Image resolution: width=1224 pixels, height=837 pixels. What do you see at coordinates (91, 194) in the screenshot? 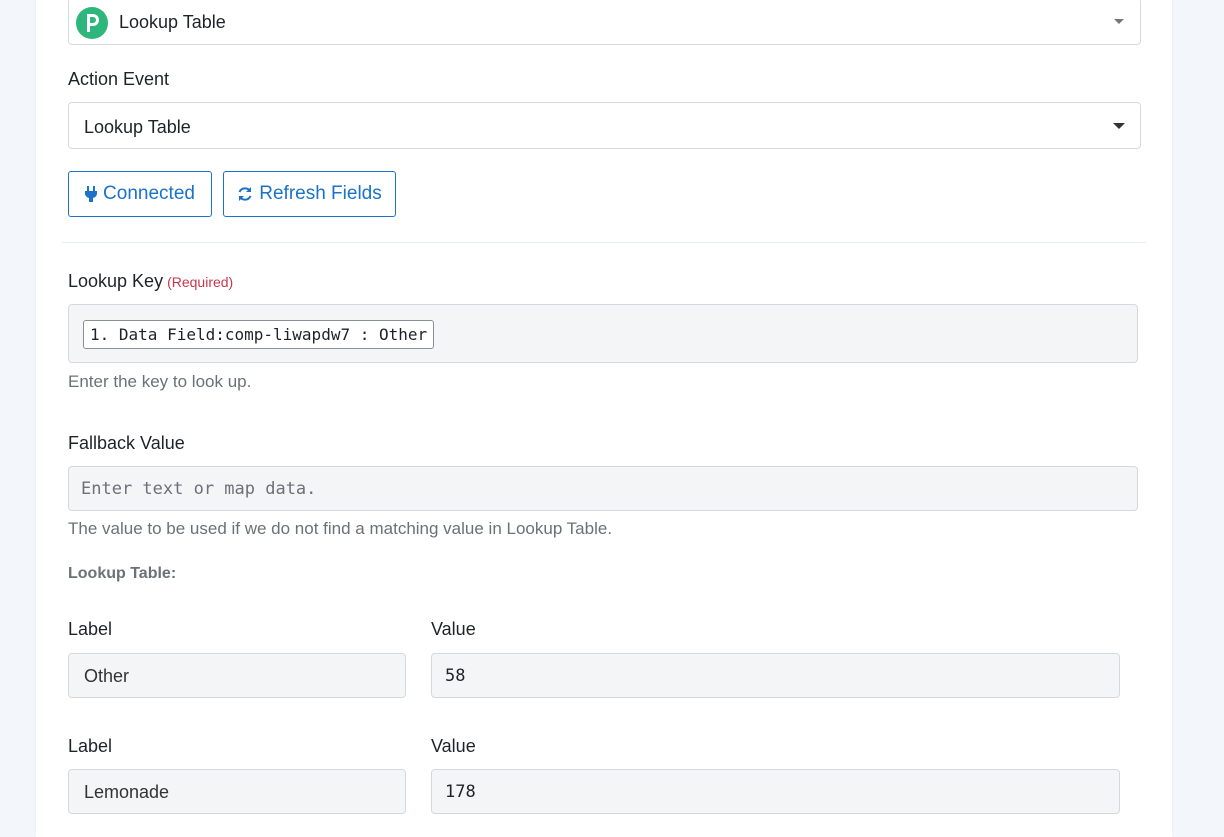
I see `plug-icon` at bounding box center [91, 194].